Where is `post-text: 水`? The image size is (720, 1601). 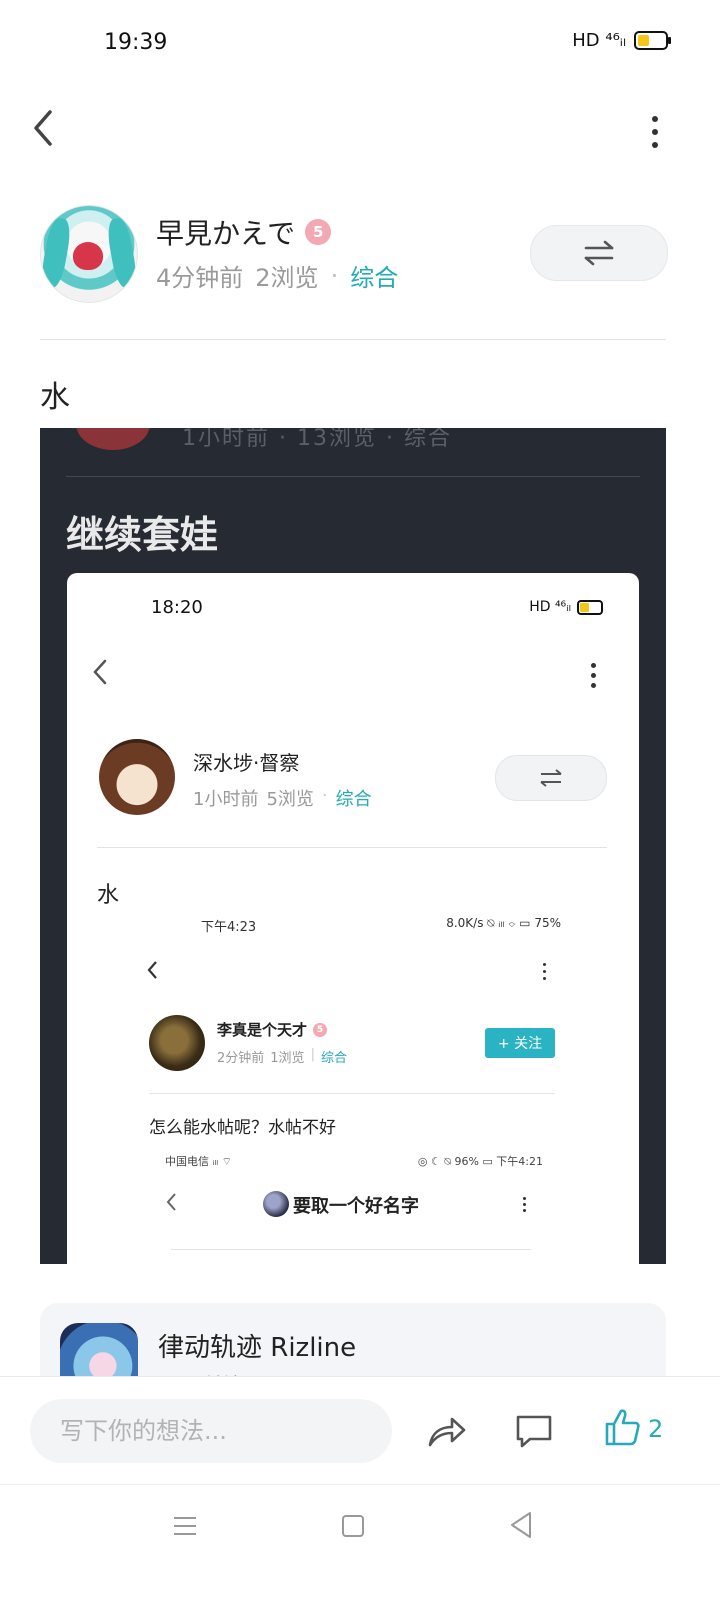
post-text: 水 is located at coordinates (55, 397).